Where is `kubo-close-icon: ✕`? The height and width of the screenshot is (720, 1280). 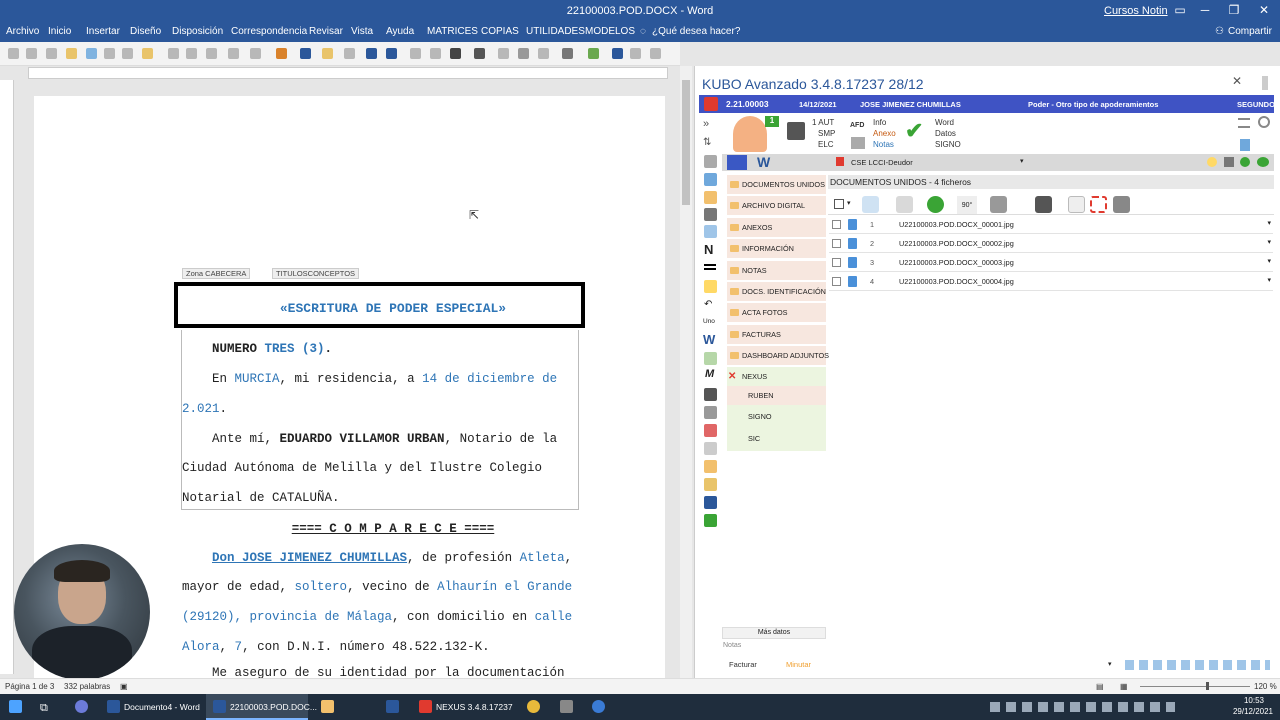 kubo-close-icon: ✕ is located at coordinates (1237, 81).